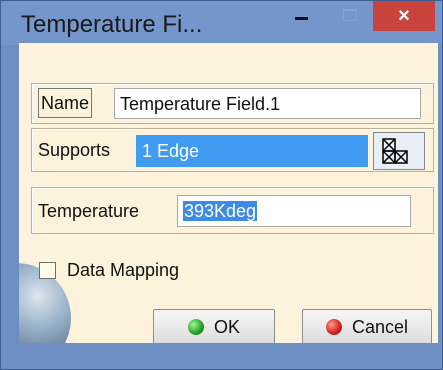 The width and height of the screenshot is (443, 370). I want to click on minimize-icon, so click(301, 18).